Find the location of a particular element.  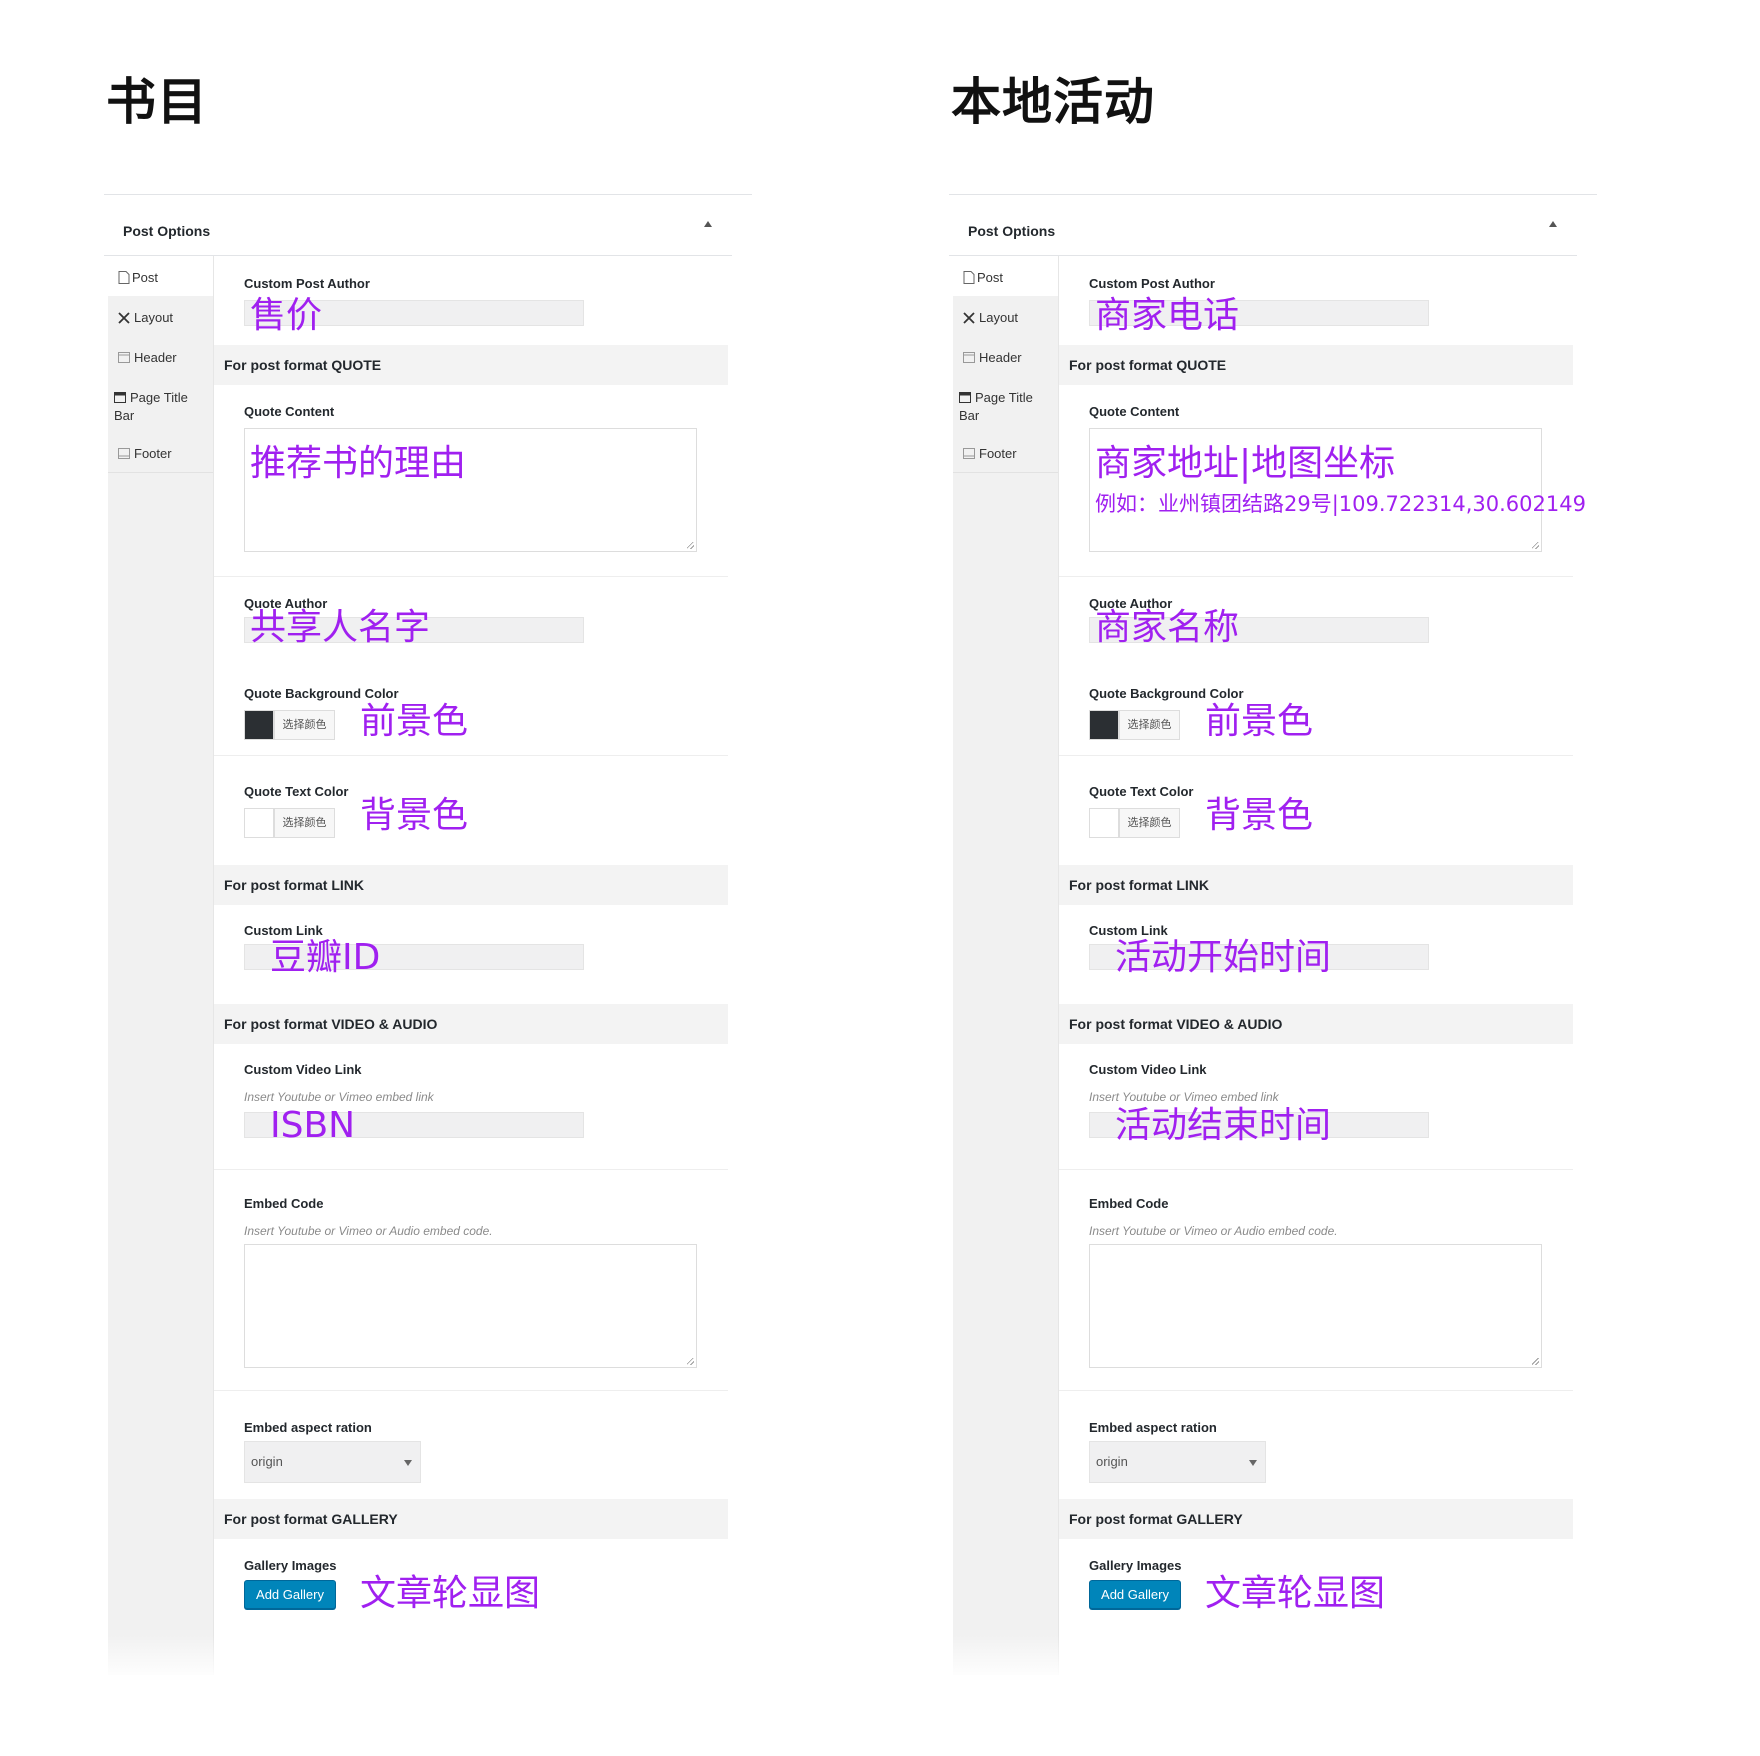

annotation-link: 豆瓣ID is located at coordinates (325, 957).